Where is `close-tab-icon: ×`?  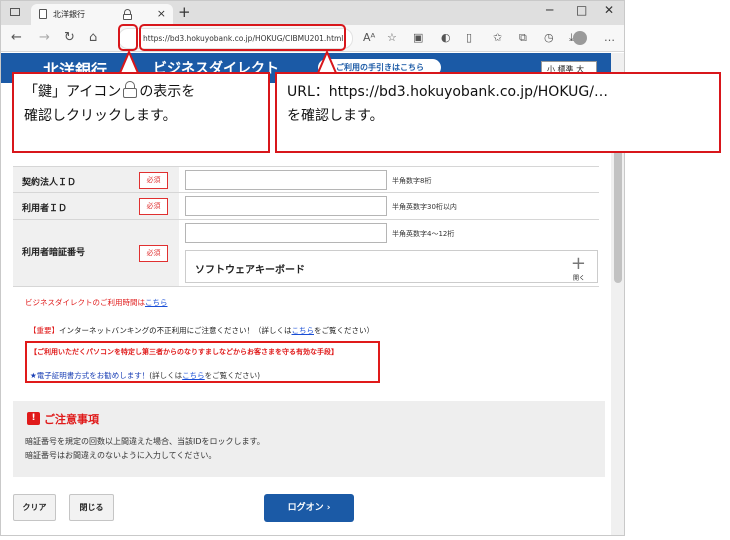
close-tab-icon: × is located at coordinates (161, 13).